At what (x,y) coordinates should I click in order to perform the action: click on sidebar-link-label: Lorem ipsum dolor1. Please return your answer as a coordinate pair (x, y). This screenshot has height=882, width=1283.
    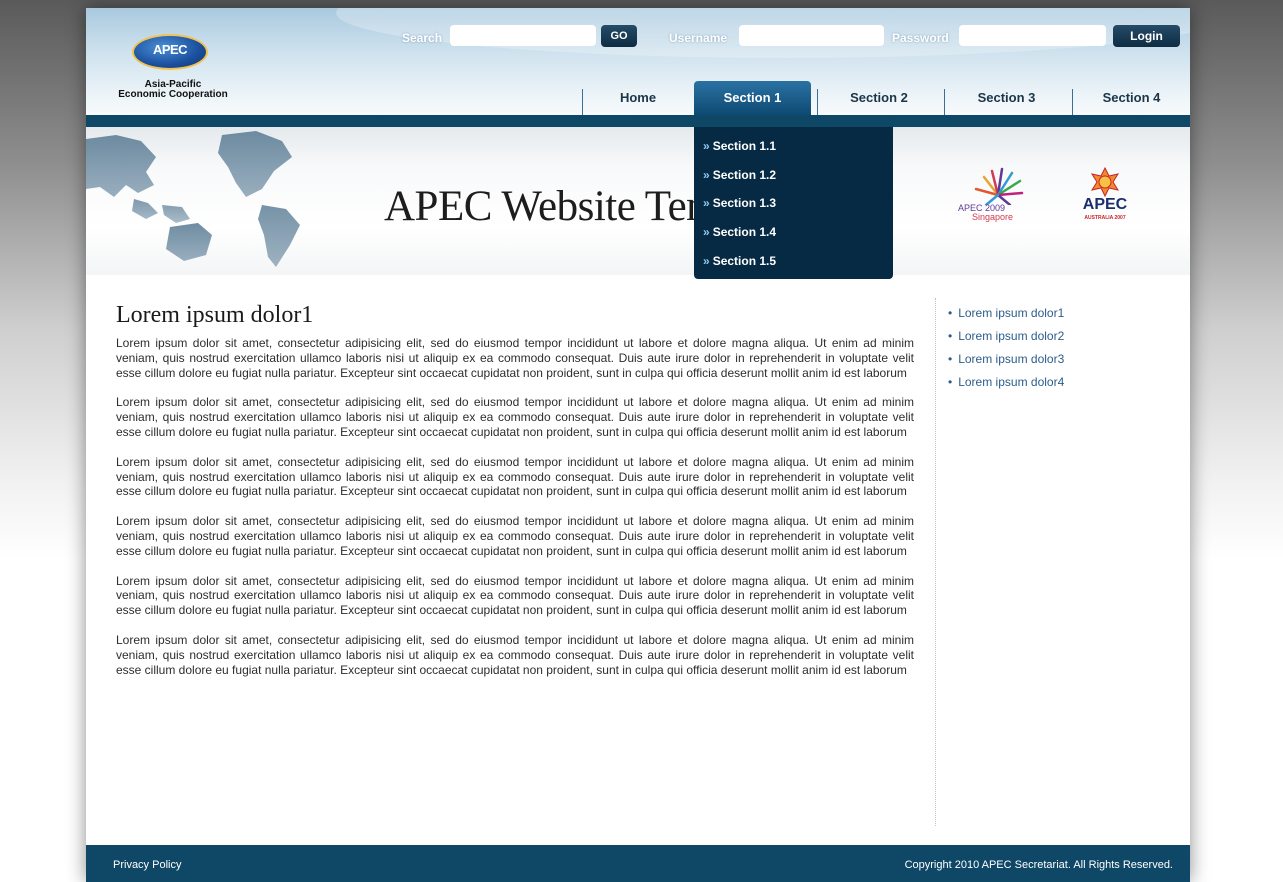
    Looking at the image, I should click on (1011, 313).